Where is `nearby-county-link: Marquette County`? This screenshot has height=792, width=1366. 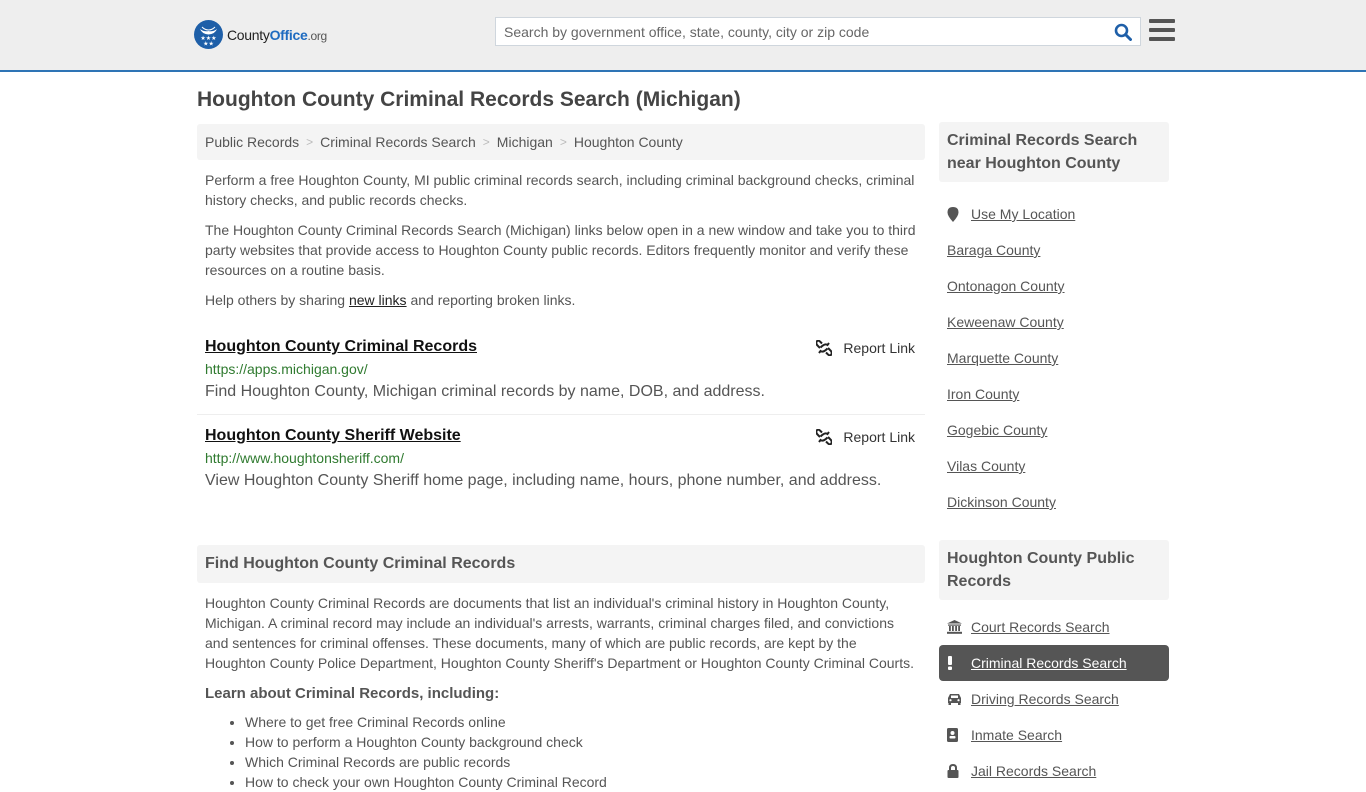 nearby-county-link: Marquette County is located at coordinates (1002, 358).